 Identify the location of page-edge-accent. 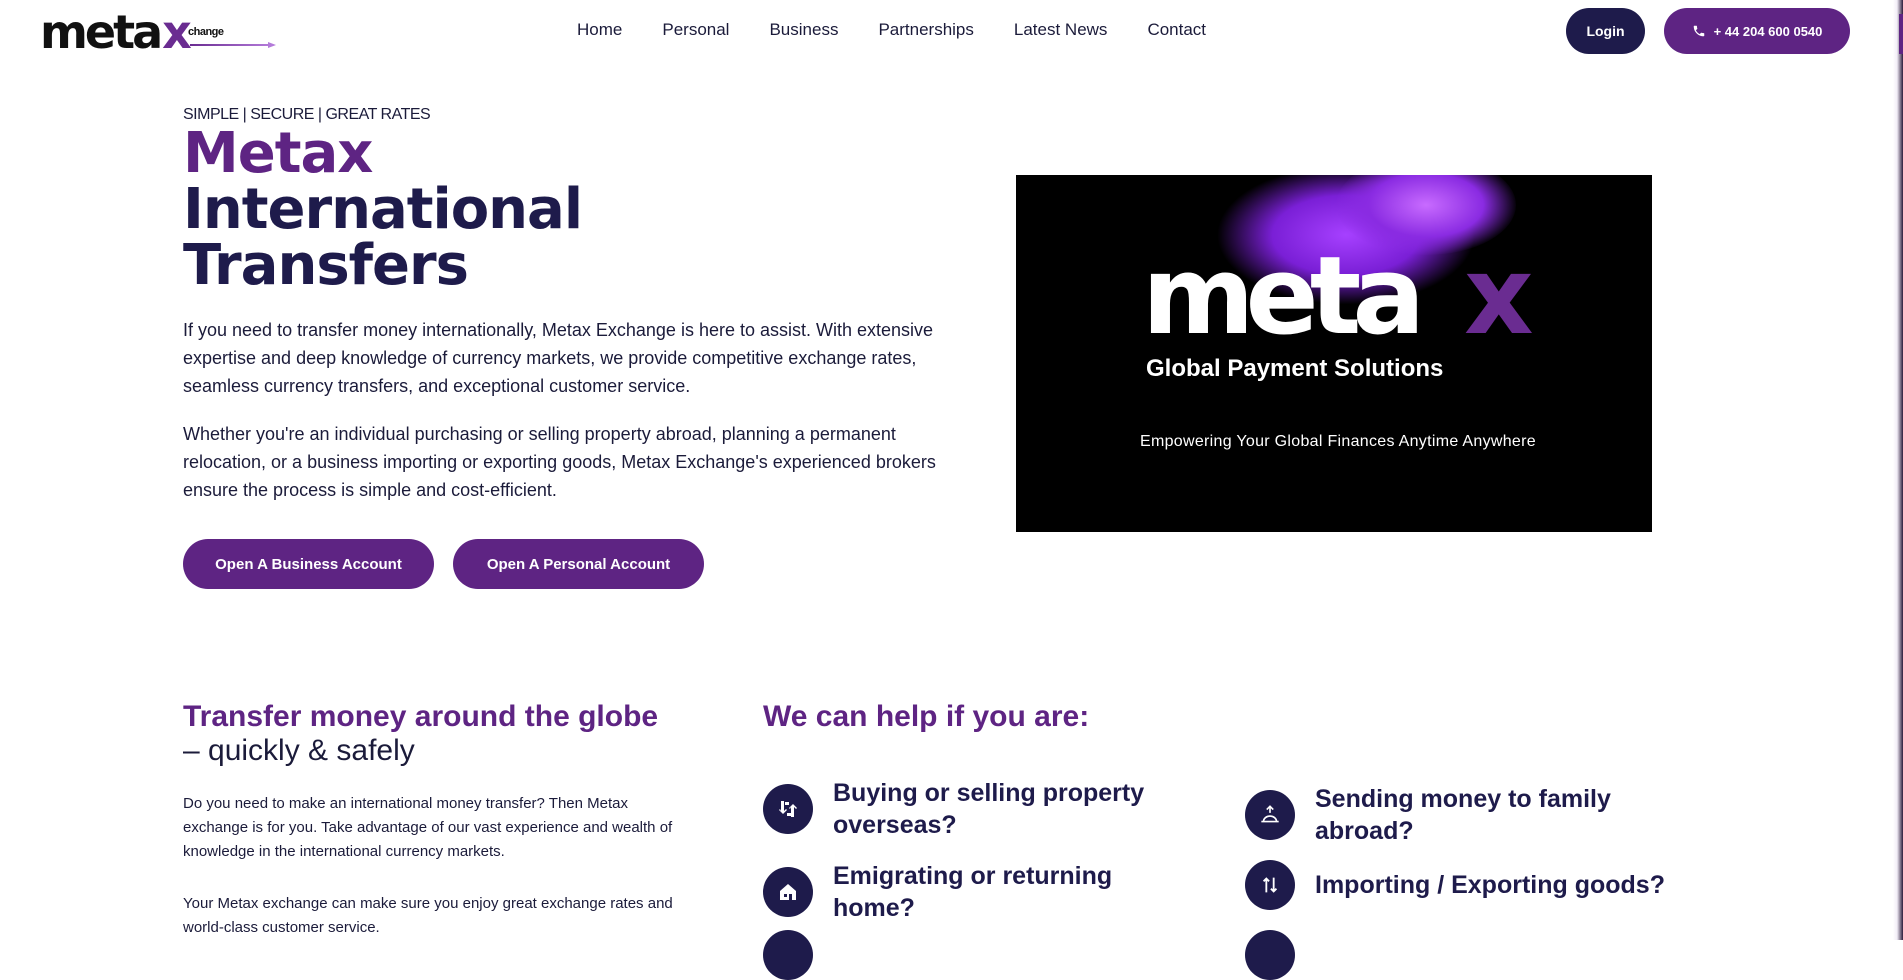
(1901, 34).